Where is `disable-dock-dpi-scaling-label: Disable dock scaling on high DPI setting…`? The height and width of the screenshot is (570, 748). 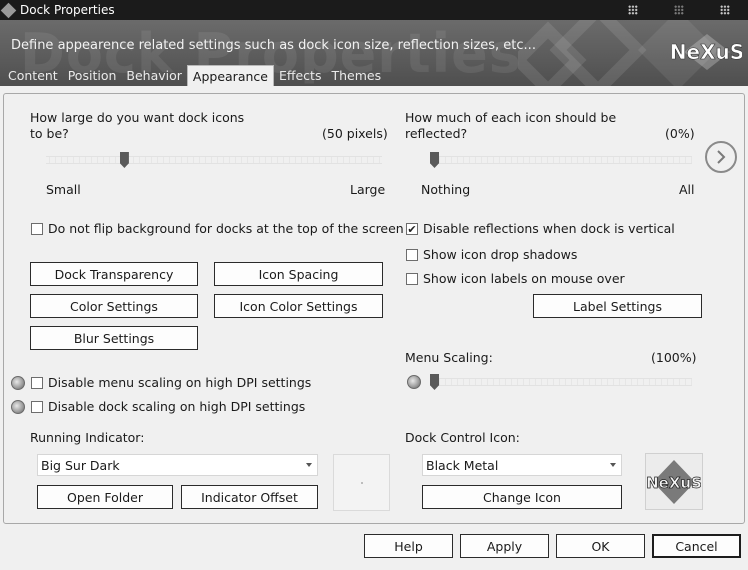
disable-dock-dpi-scaling-label: Disable dock scaling on high DPI setting… is located at coordinates (177, 406).